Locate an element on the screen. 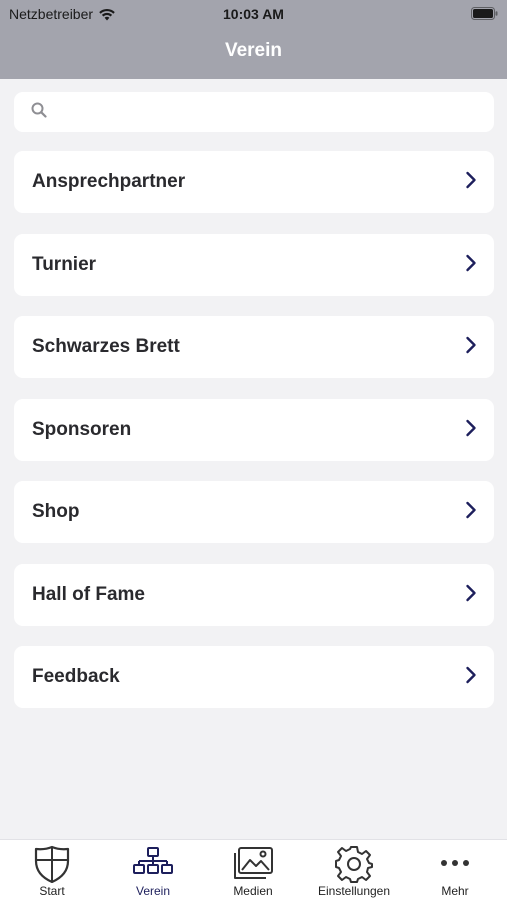 The image size is (507, 900). tab-einstellungen: Einstellungen is located at coordinates (354, 870).